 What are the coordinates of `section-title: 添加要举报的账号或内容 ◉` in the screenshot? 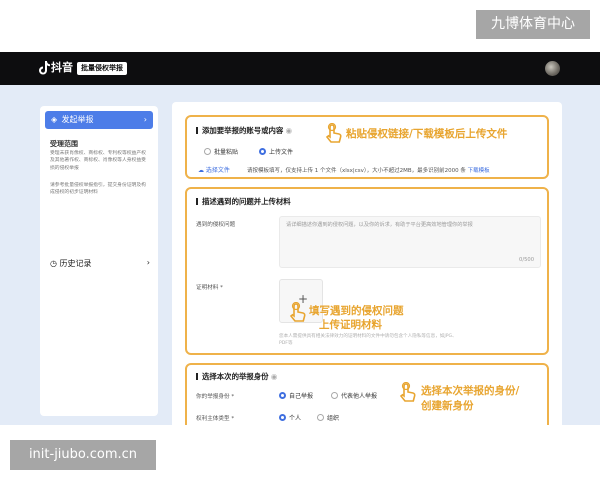 It's located at (244, 130).